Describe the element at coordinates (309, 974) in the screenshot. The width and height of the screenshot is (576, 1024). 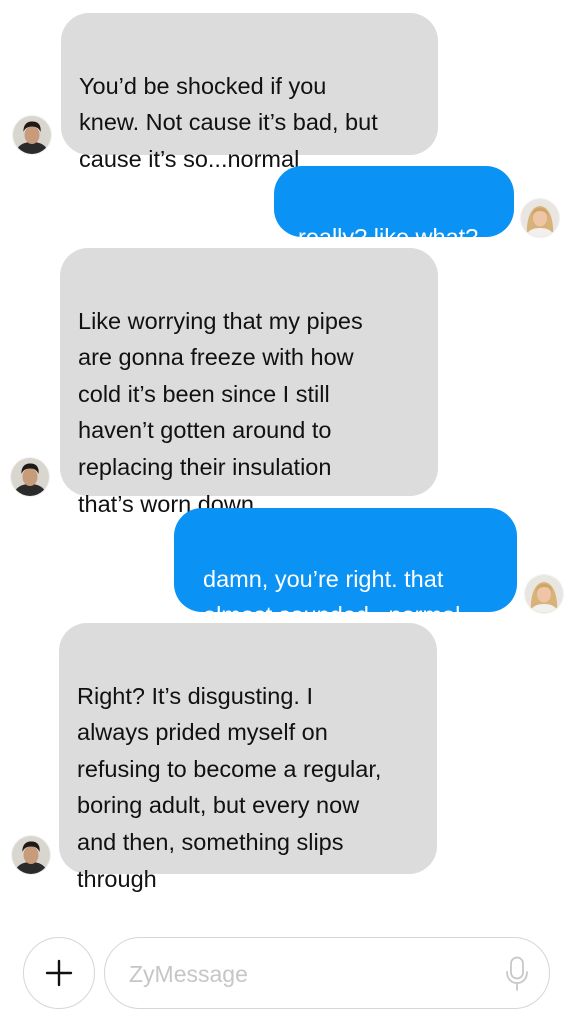
I see `message-input` at that location.